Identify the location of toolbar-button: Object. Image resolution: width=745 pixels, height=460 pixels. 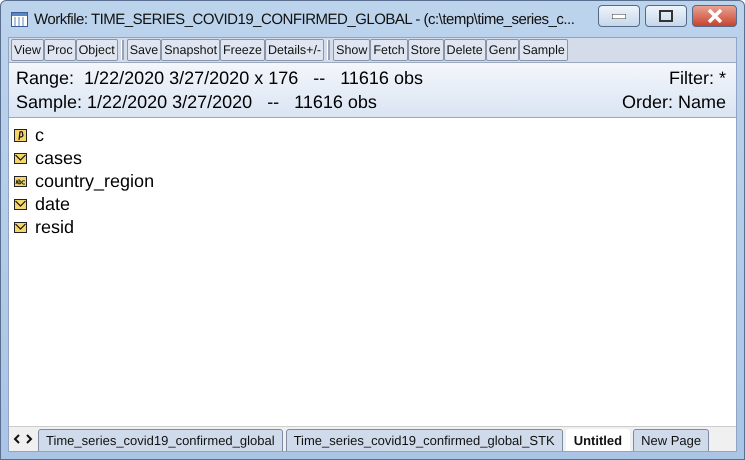
(97, 50).